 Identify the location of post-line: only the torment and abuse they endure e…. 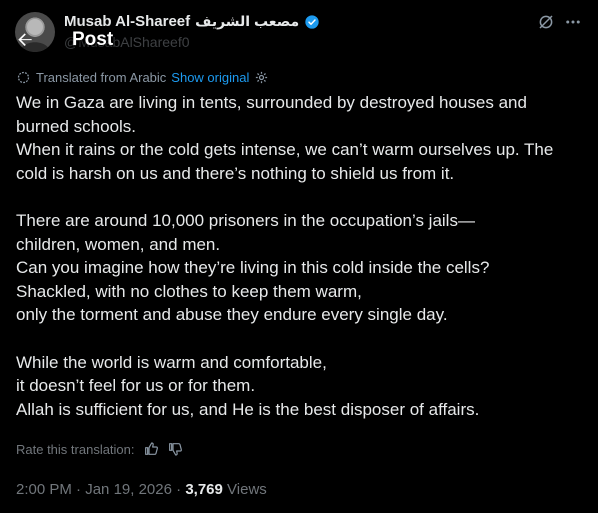
(232, 315).